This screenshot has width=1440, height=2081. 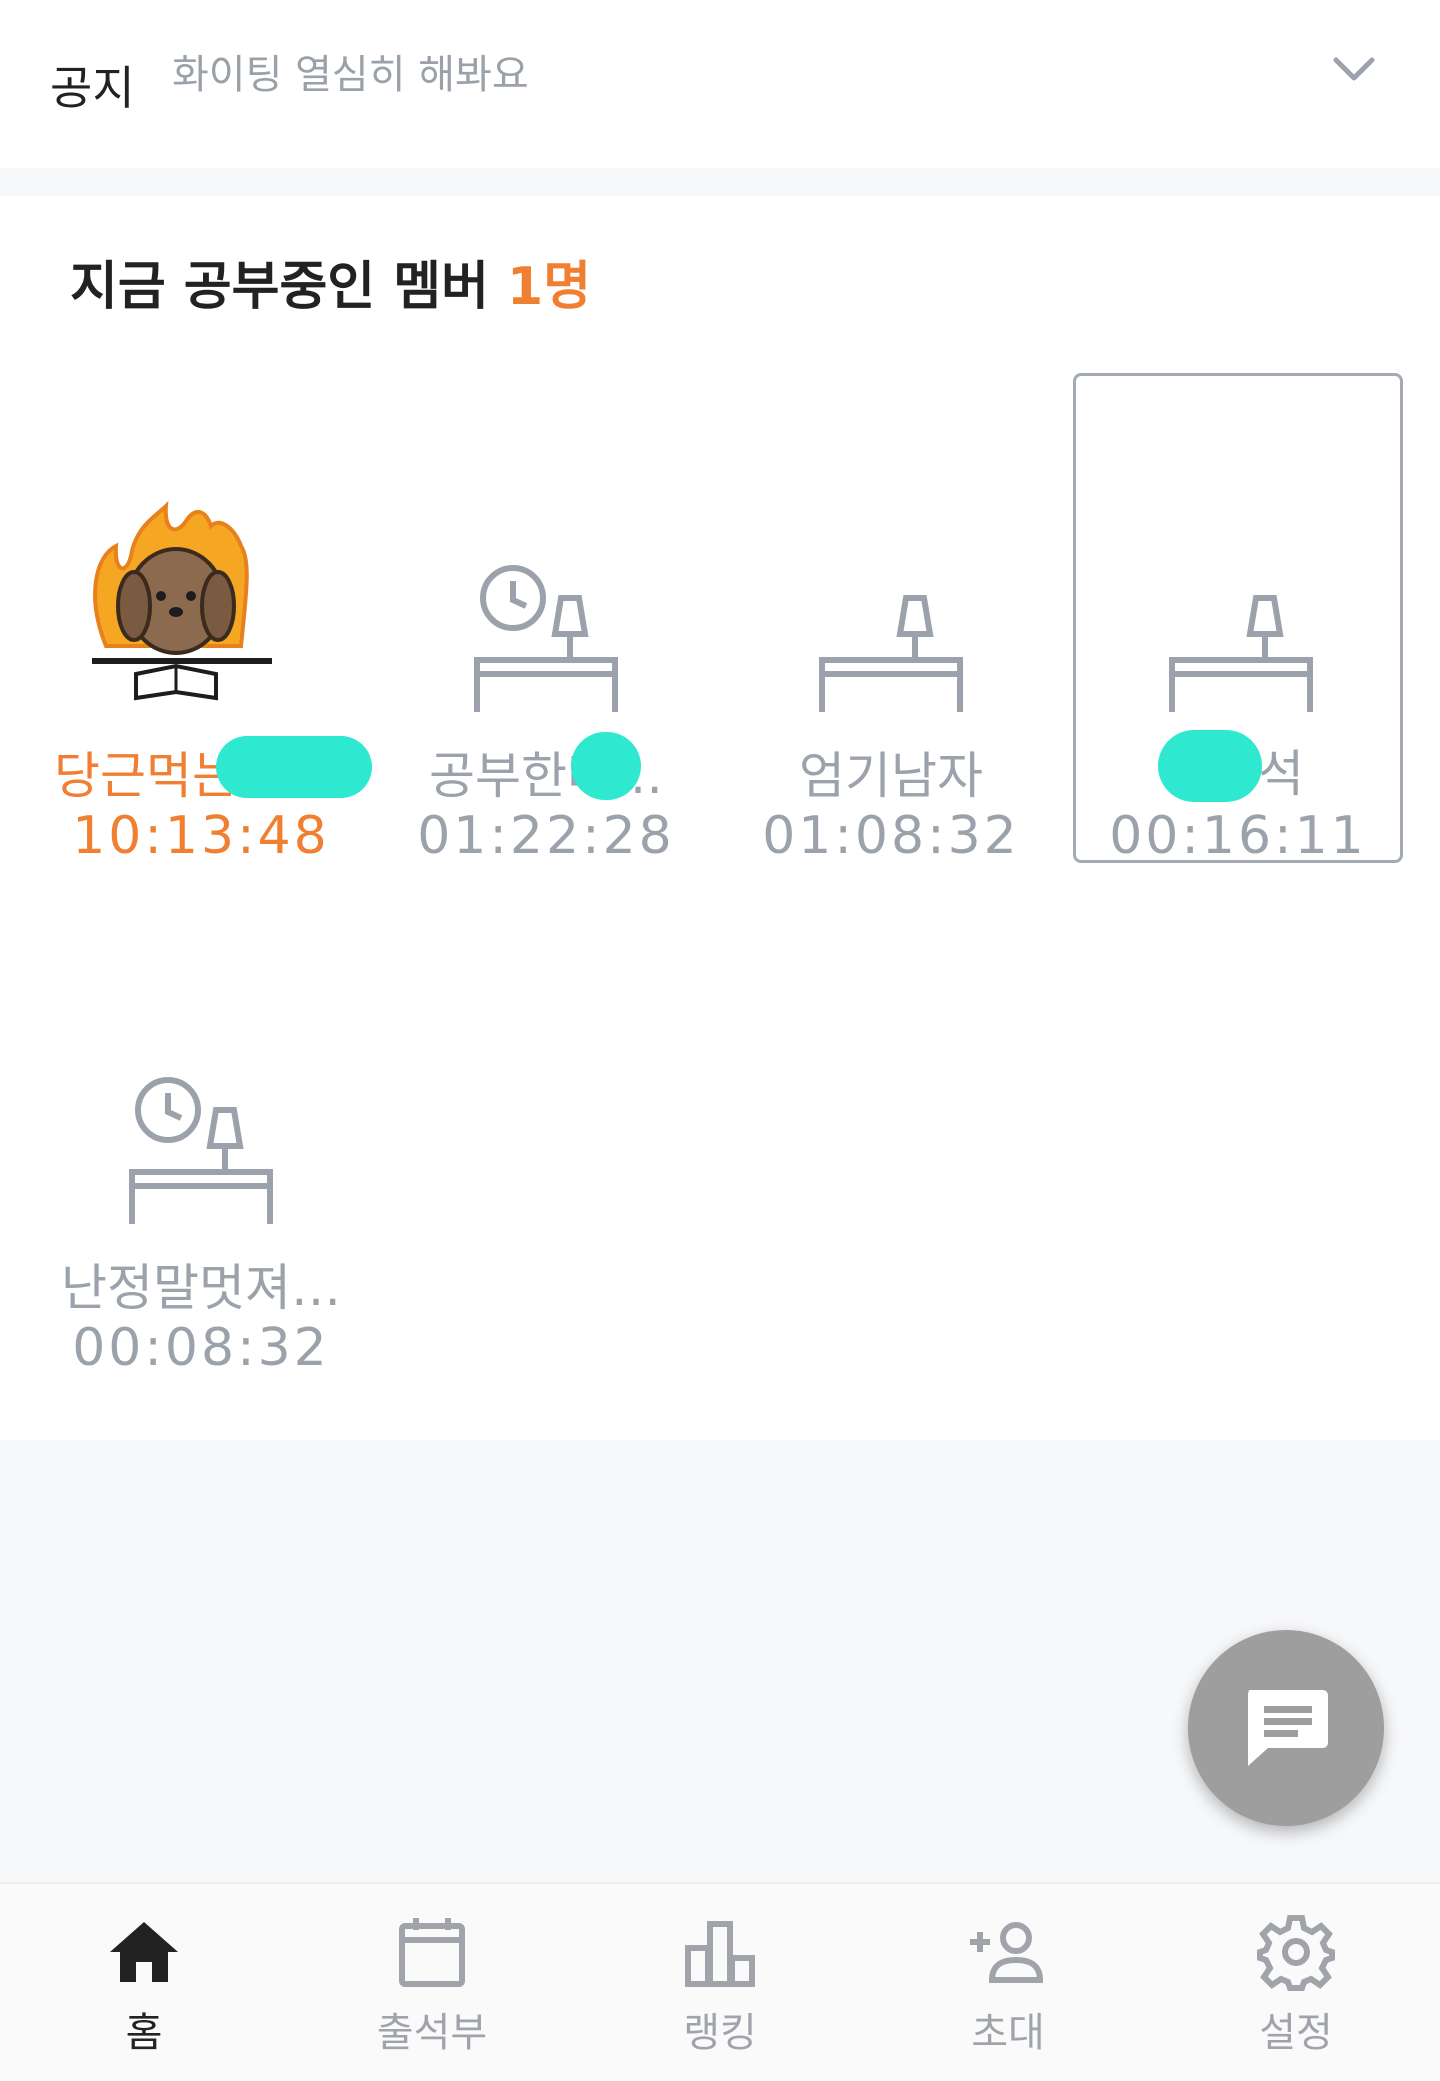 What do you see at coordinates (891, 836) in the screenshot?
I see `study-time: 01:08:32` at bounding box center [891, 836].